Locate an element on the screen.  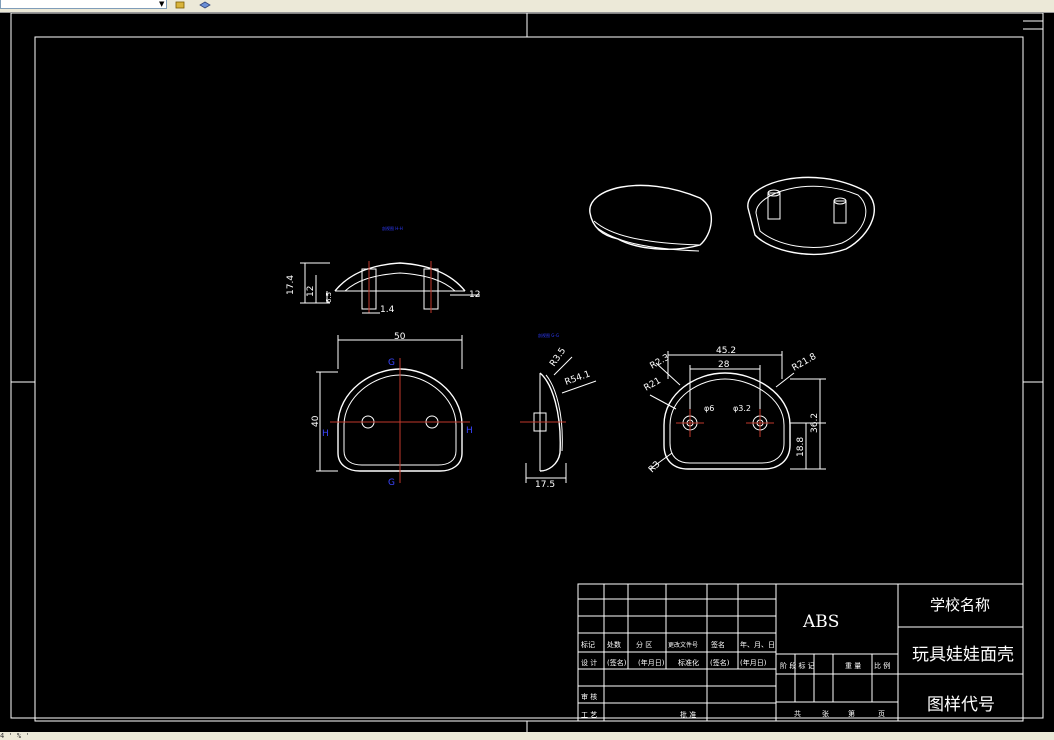
hdr-mark: 标记 is located at coordinates (588, 644).